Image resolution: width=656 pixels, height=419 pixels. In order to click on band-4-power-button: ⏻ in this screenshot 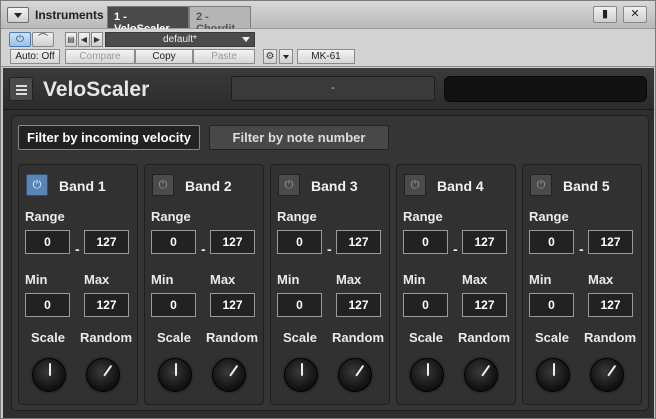, I will do `click(415, 185)`.